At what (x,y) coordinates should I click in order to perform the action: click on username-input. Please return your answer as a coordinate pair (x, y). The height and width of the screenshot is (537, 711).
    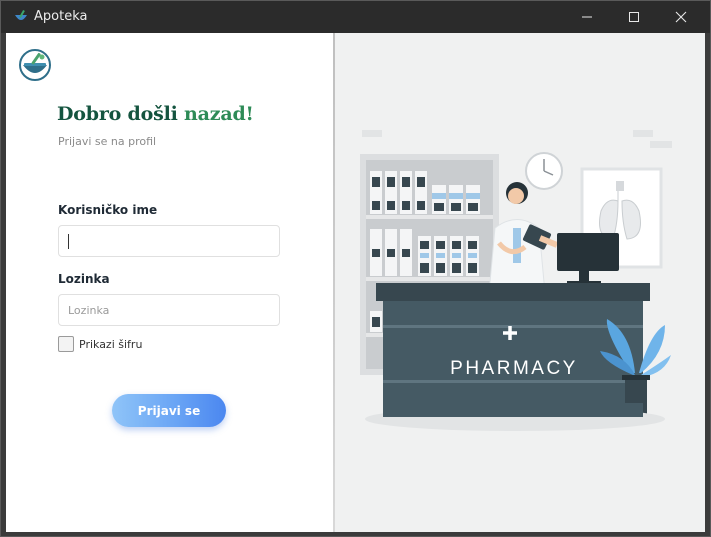
    Looking at the image, I should click on (169, 241).